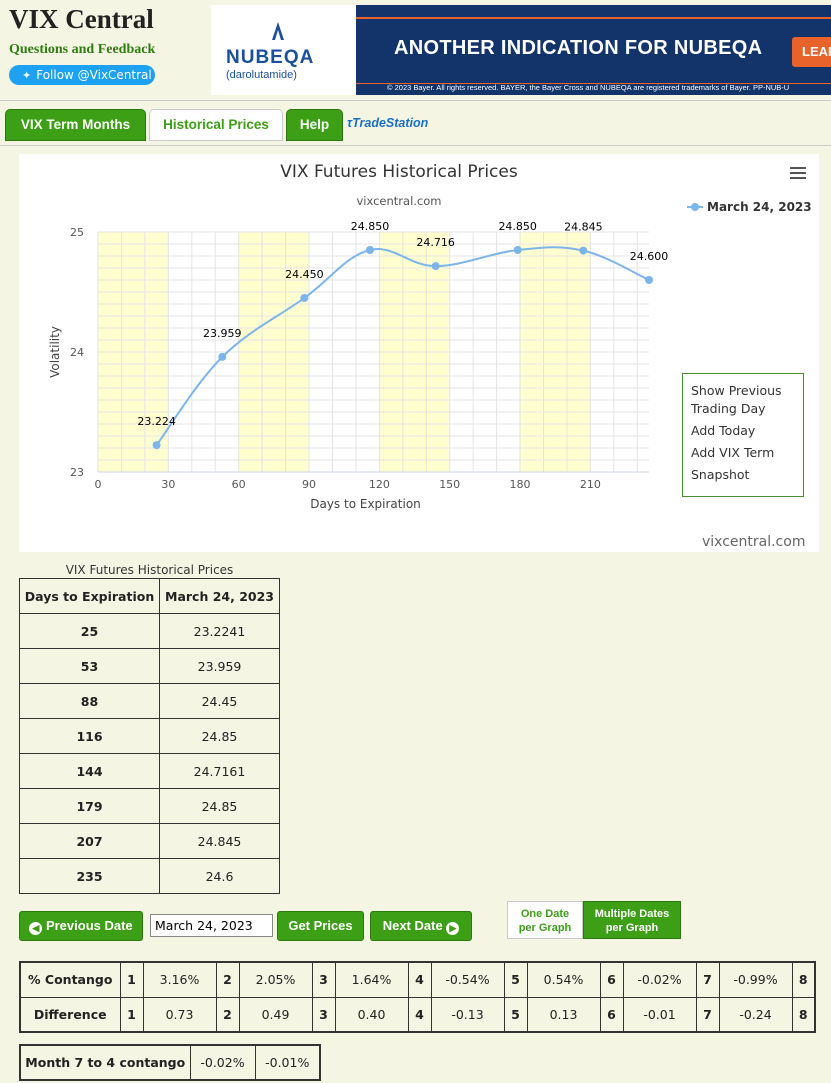  What do you see at coordinates (449, 484) in the screenshot?
I see `x-tick-label: 150` at bounding box center [449, 484].